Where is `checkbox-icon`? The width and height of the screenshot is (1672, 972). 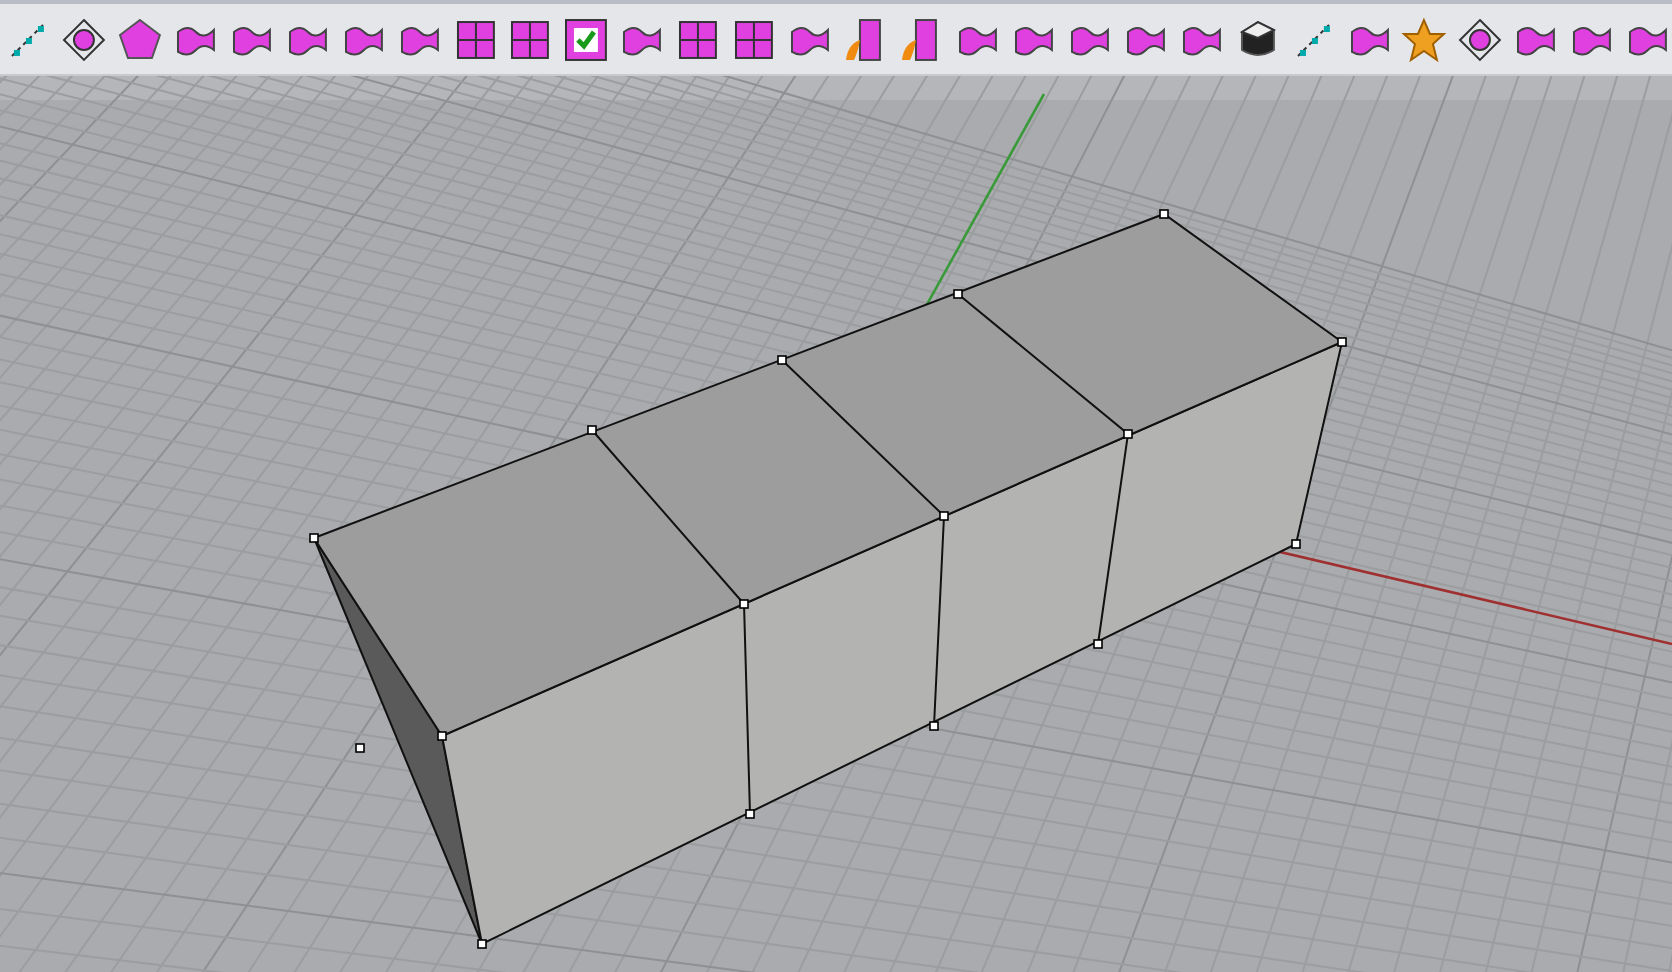 checkbox-icon is located at coordinates (586, 39).